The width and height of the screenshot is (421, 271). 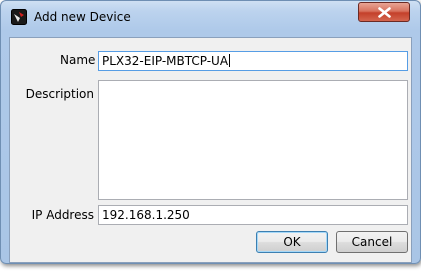 What do you see at coordinates (78, 60) in the screenshot?
I see `name-label: Name` at bounding box center [78, 60].